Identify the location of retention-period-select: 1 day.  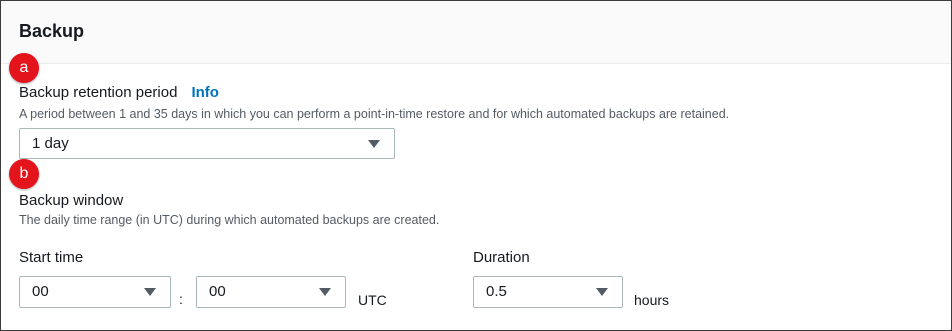
(207, 143).